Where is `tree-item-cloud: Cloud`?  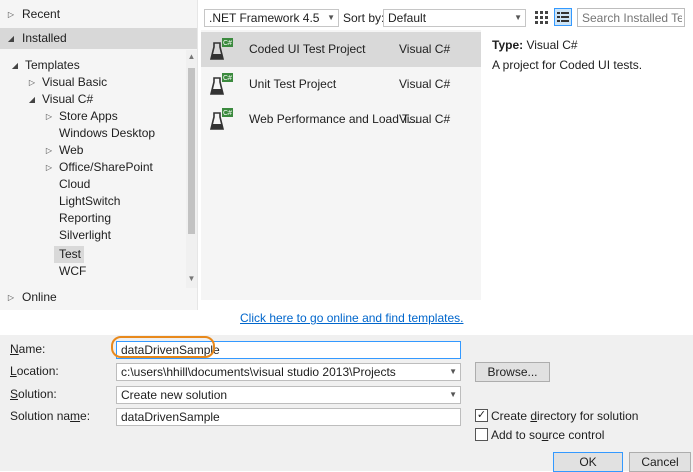 tree-item-cloud: Cloud is located at coordinates (74, 184).